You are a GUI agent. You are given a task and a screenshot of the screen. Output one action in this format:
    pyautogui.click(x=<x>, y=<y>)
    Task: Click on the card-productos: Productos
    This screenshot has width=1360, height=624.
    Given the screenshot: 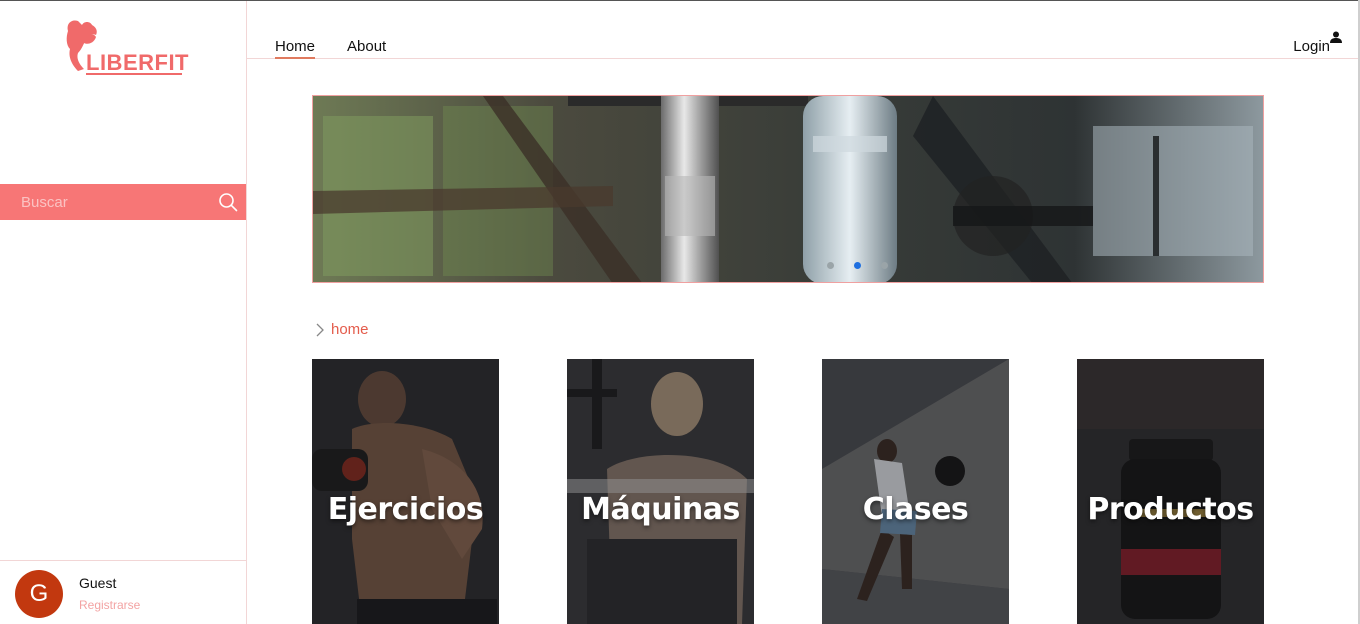 What is the action you would take?
    pyautogui.click(x=1170, y=491)
    